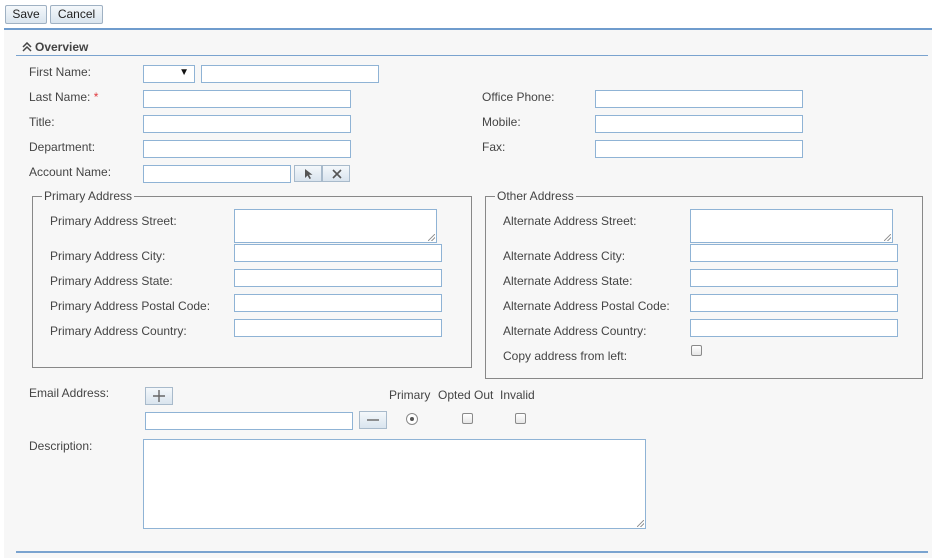  What do you see at coordinates (130, 306) in the screenshot?
I see `primary-postal-label: Primary Address Postal Code:` at bounding box center [130, 306].